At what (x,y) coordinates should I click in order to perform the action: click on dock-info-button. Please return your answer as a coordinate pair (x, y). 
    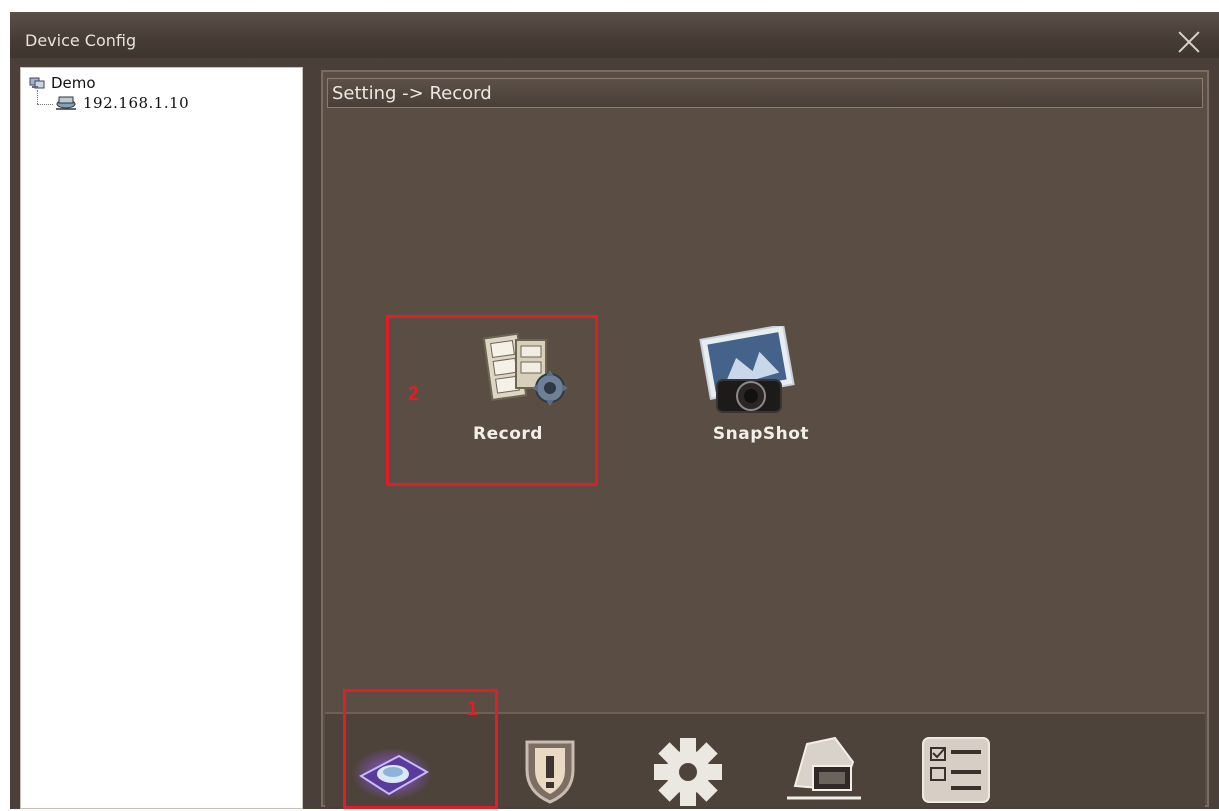
    Looking at the image, I should click on (956, 769).